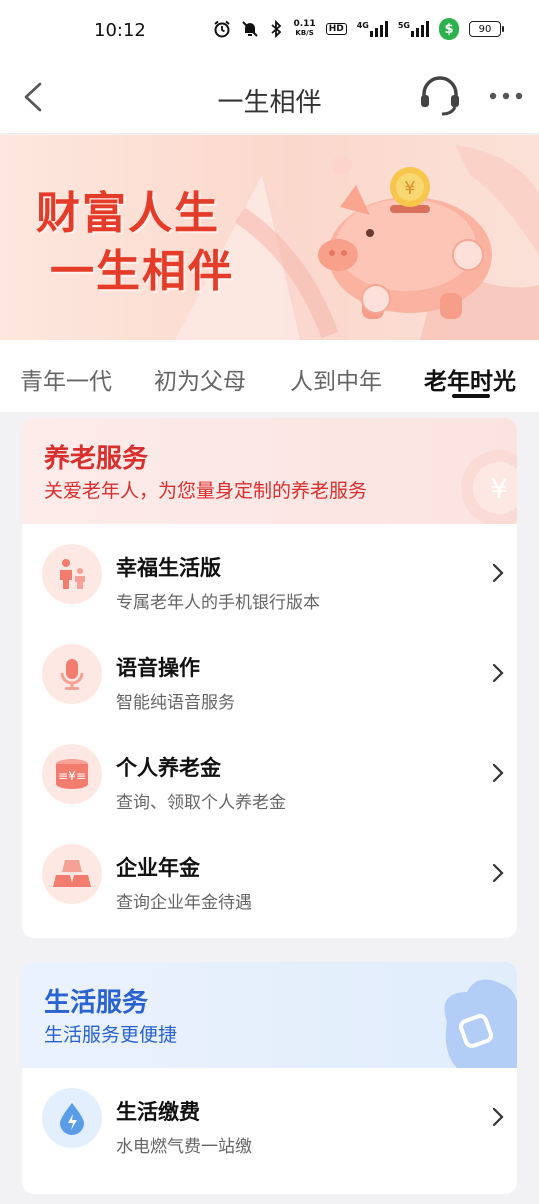 This screenshot has width=539, height=1204. What do you see at coordinates (168, 768) in the screenshot?
I see `item-title: 个人养老金` at bounding box center [168, 768].